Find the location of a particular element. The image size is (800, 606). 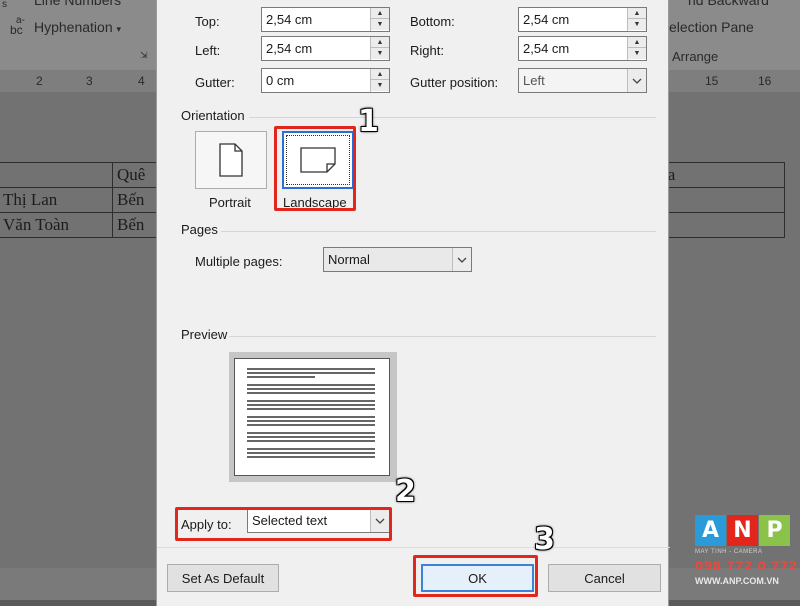

table-cell: Quê is located at coordinates (137, 175).